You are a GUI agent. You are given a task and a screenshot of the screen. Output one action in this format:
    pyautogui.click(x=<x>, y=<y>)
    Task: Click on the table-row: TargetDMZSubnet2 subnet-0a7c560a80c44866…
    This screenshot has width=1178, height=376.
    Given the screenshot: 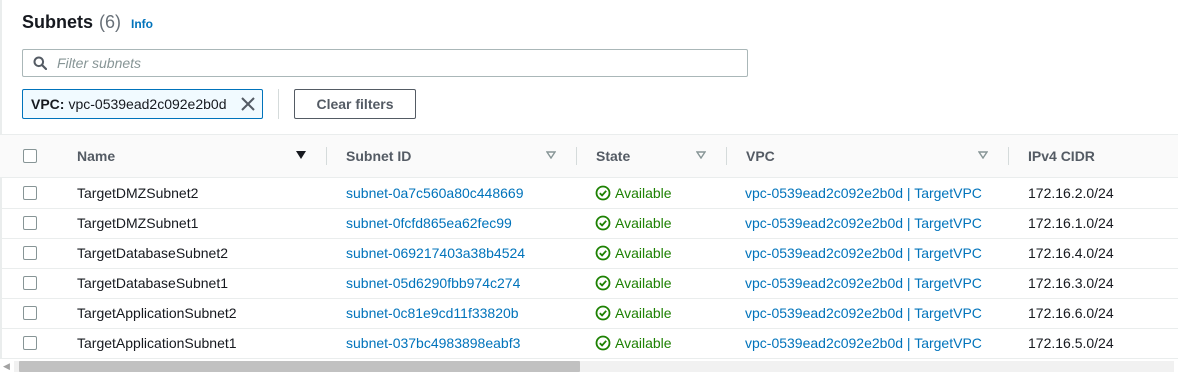 What is the action you would take?
    pyautogui.click(x=589, y=193)
    